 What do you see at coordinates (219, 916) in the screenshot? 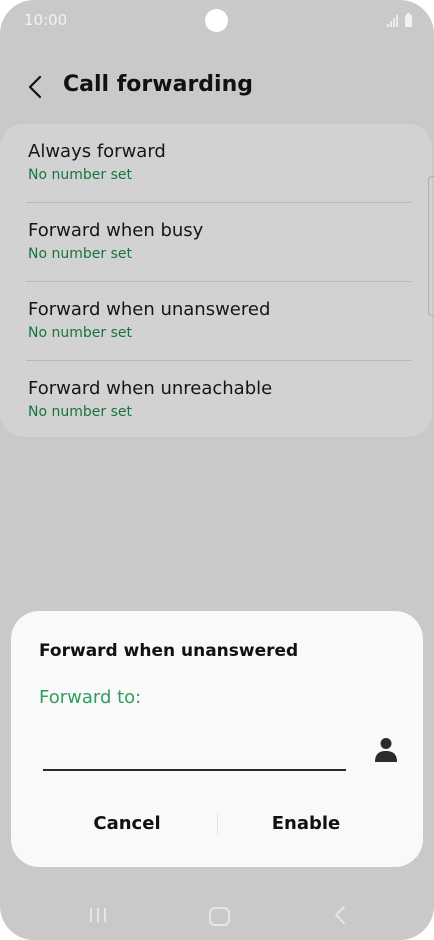
I see `home-icon` at bounding box center [219, 916].